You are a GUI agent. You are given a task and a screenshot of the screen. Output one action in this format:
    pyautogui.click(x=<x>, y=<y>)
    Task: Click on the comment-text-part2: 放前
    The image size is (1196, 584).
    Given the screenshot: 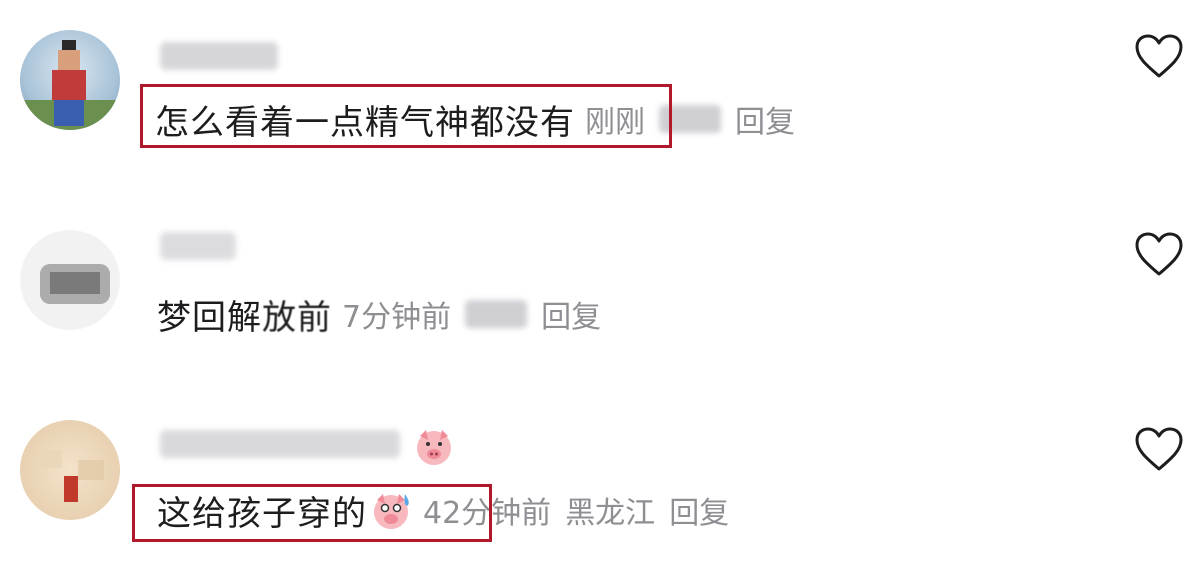 What is the action you would take?
    pyautogui.click(x=297, y=317)
    